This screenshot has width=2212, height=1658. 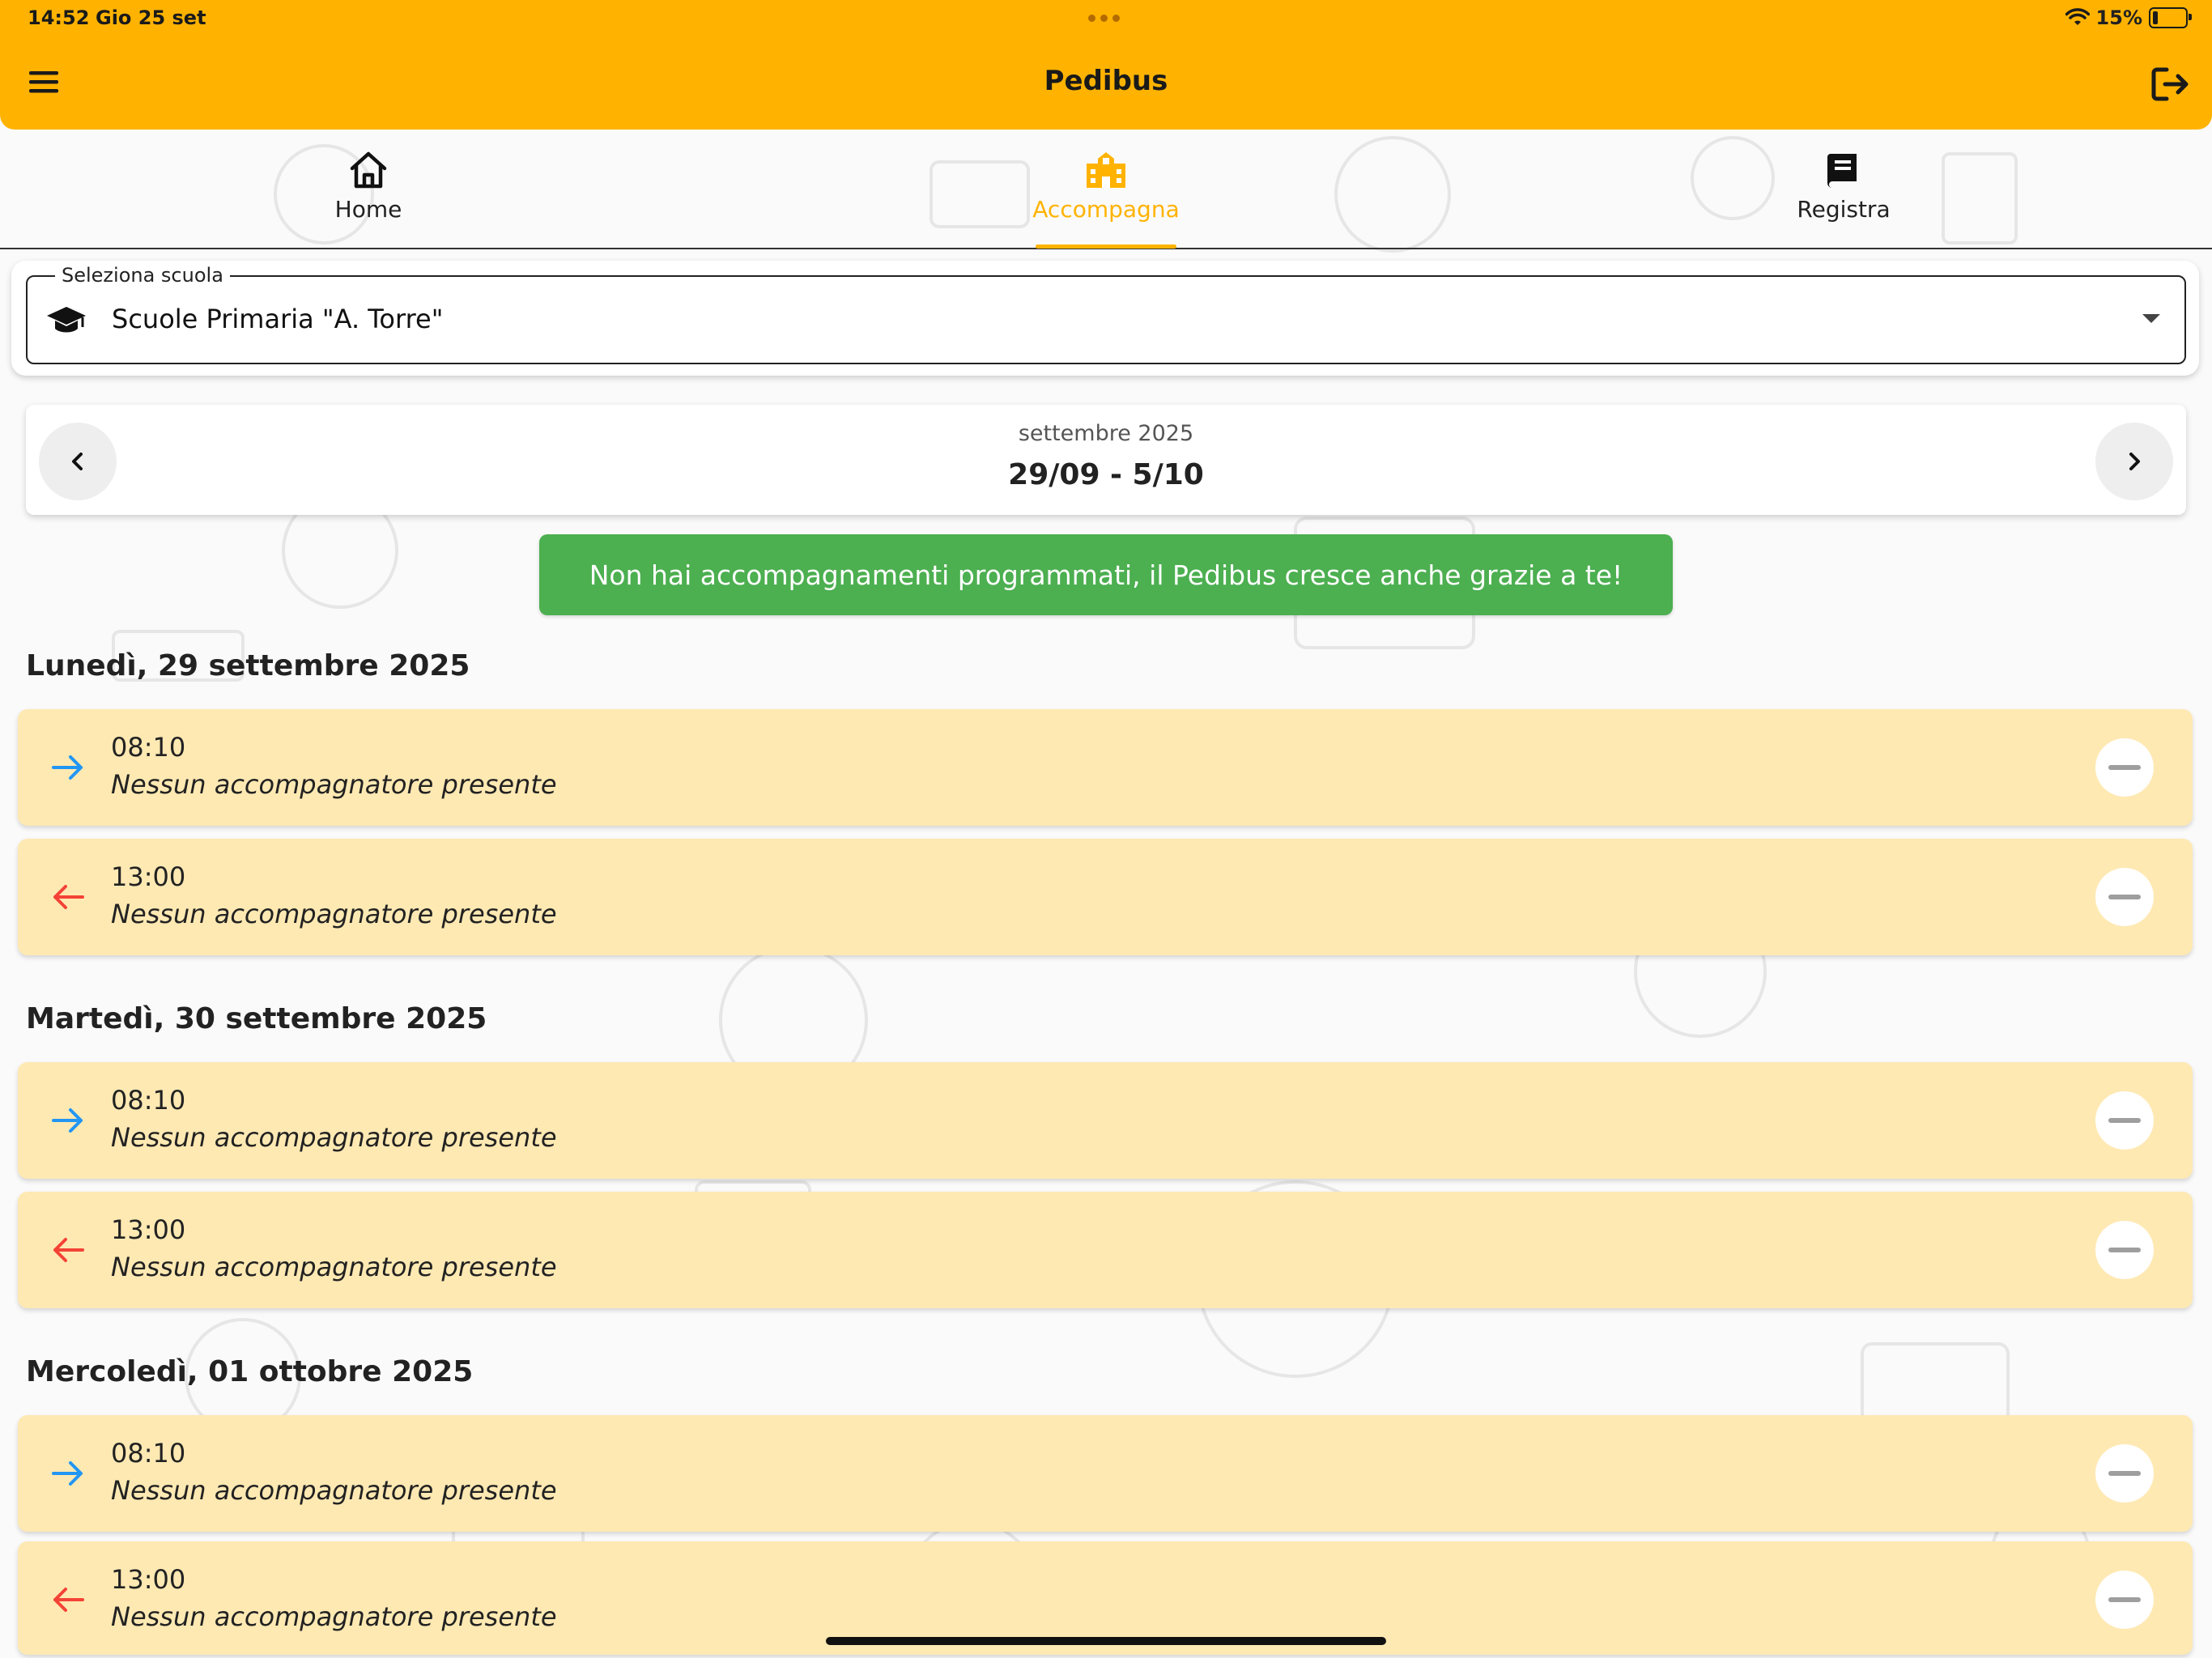 I want to click on tab-registra: Registra, so click(x=1844, y=189).